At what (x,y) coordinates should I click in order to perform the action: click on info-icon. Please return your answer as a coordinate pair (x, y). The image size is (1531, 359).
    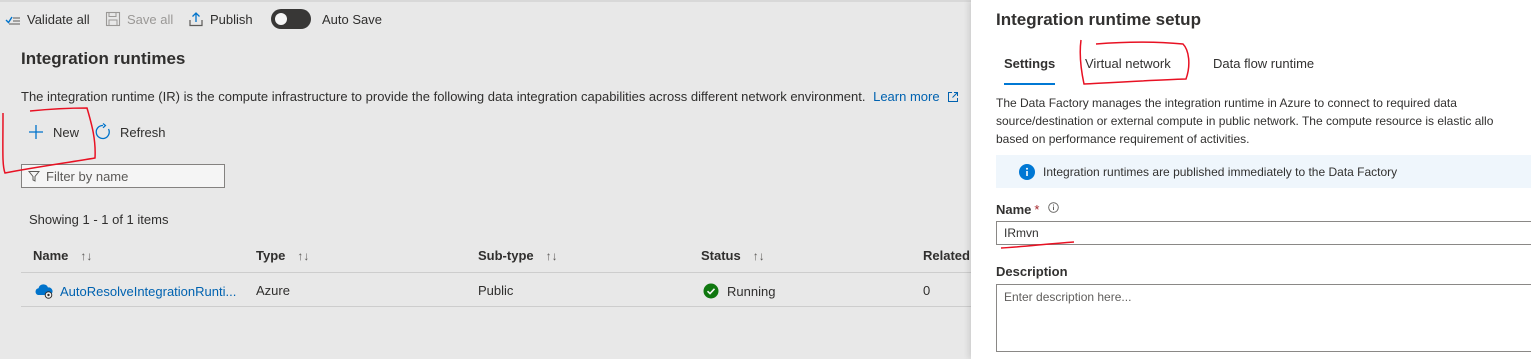
    Looking at the image, I should click on (1053, 207).